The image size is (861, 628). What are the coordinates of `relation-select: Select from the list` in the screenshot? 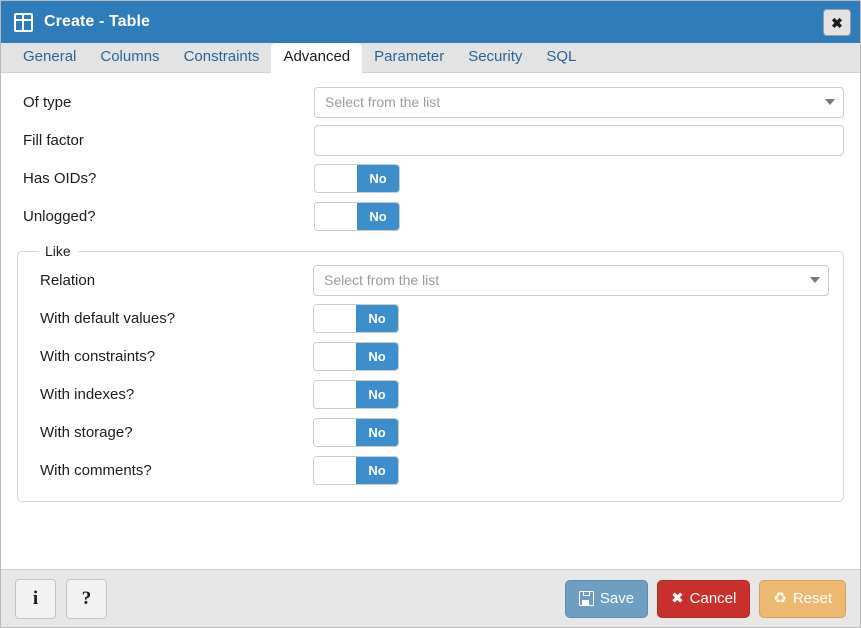 It's located at (571, 280).